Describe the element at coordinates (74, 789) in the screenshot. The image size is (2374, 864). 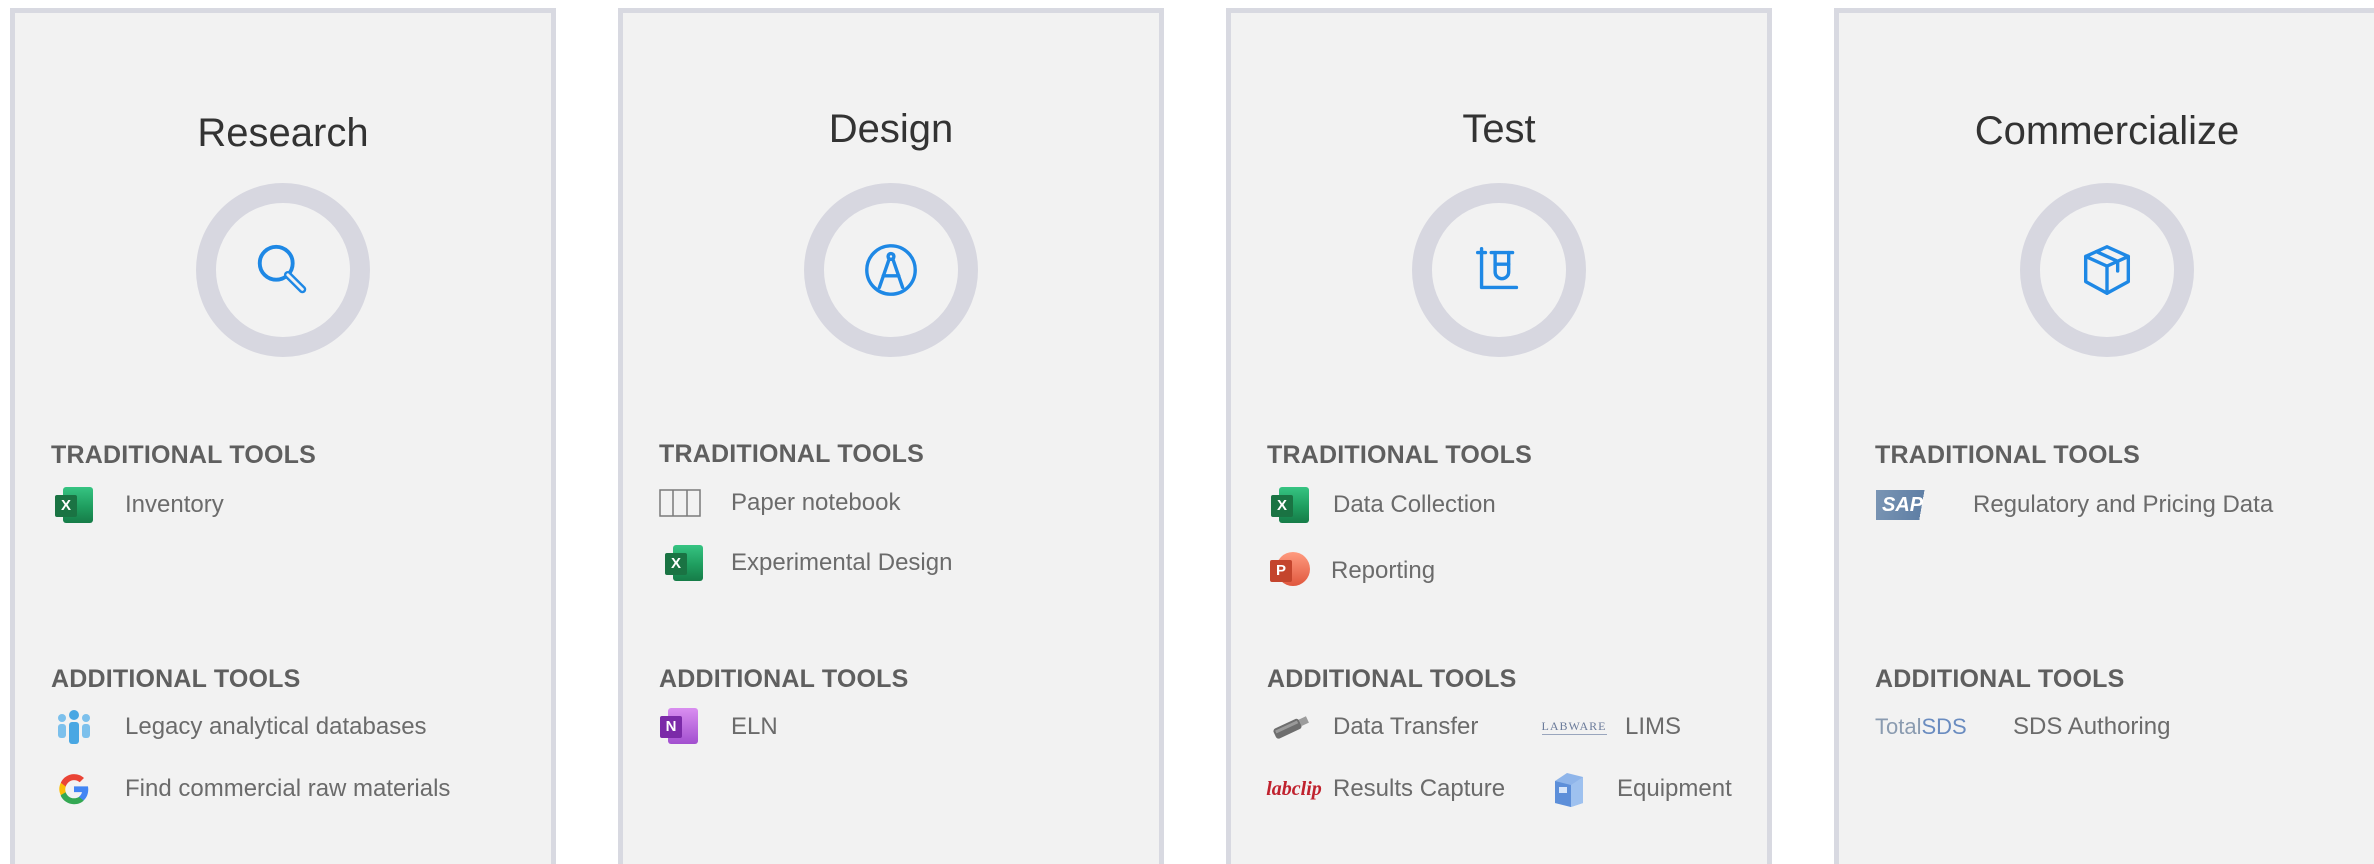
I see `google-icon` at that location.